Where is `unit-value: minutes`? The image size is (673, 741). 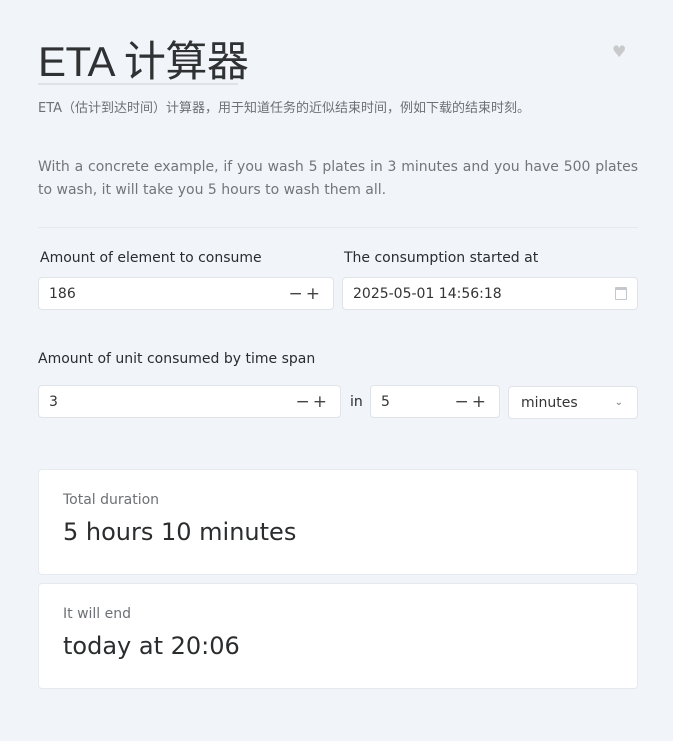
unit-value: minutes is located at coordinates (549, 402).